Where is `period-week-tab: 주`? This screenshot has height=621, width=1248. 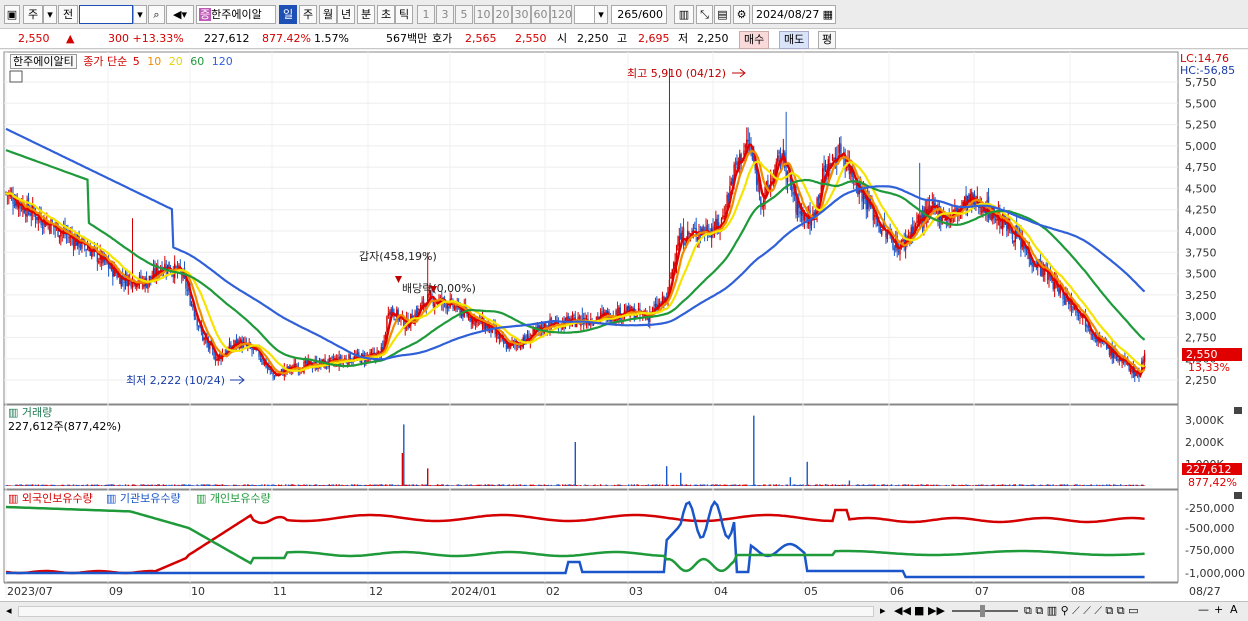 period-week-tab: 주 is located at coordinates (308, 14).